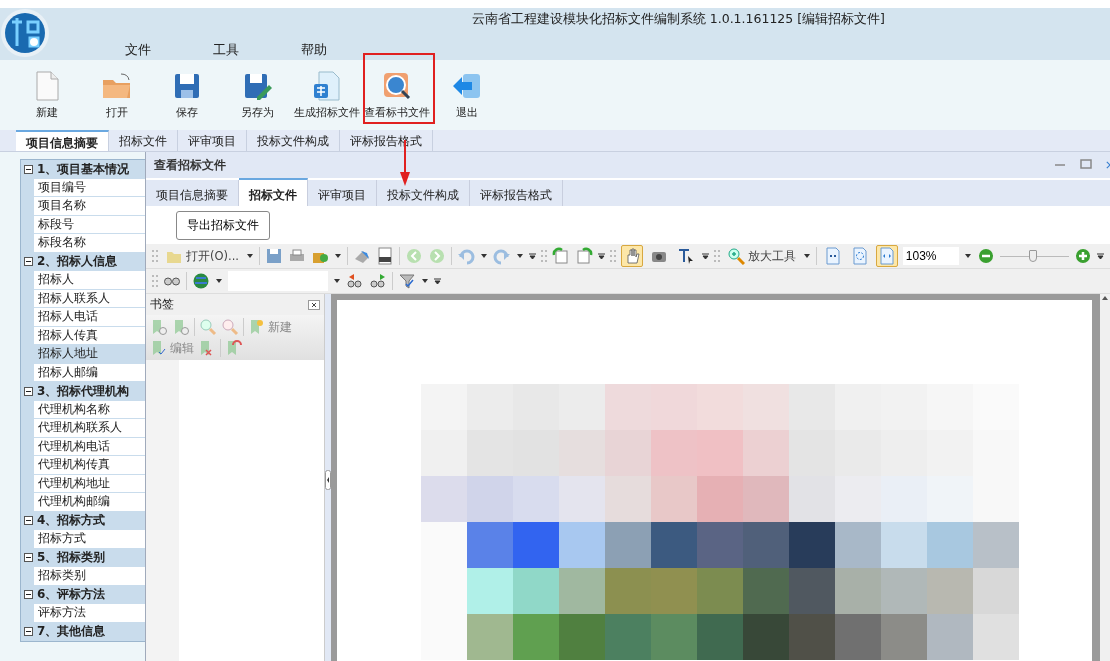 This screenshot has height=661, width=1110. I want to click on bookmark-star-icon, so click(257, 327).